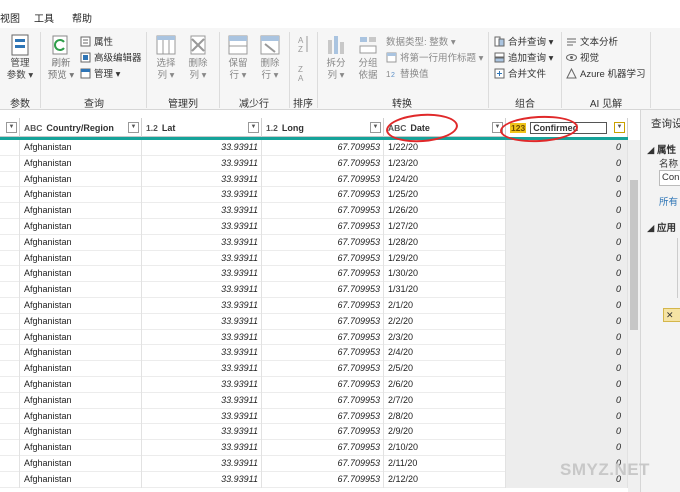 This screenshot has height=492, width=680. I want to click on sort-descending-button: ZA, so click(303, 76).